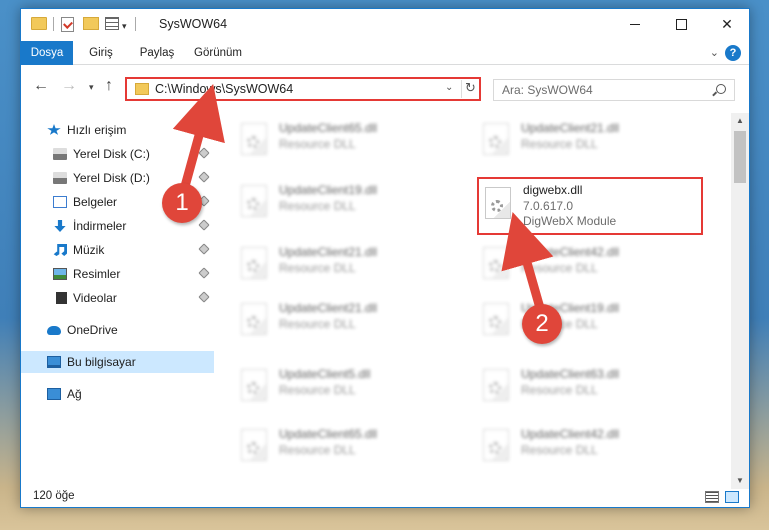 This screenshot has height=530, width=769. I want to click on sidebar-item-quick-access: Hızlı erişim, so click(117, 130).